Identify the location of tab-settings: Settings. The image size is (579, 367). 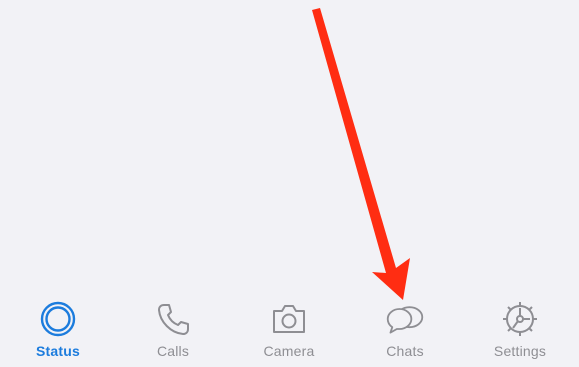
(520, 332).